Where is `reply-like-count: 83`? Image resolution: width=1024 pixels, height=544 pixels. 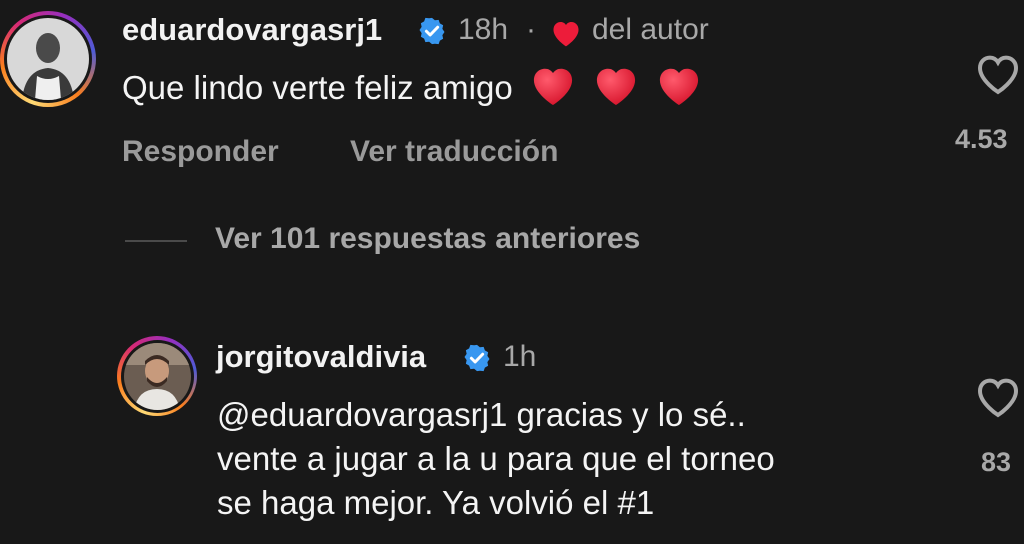
reply-like-count: 83 is located at coordinates (996, 462).